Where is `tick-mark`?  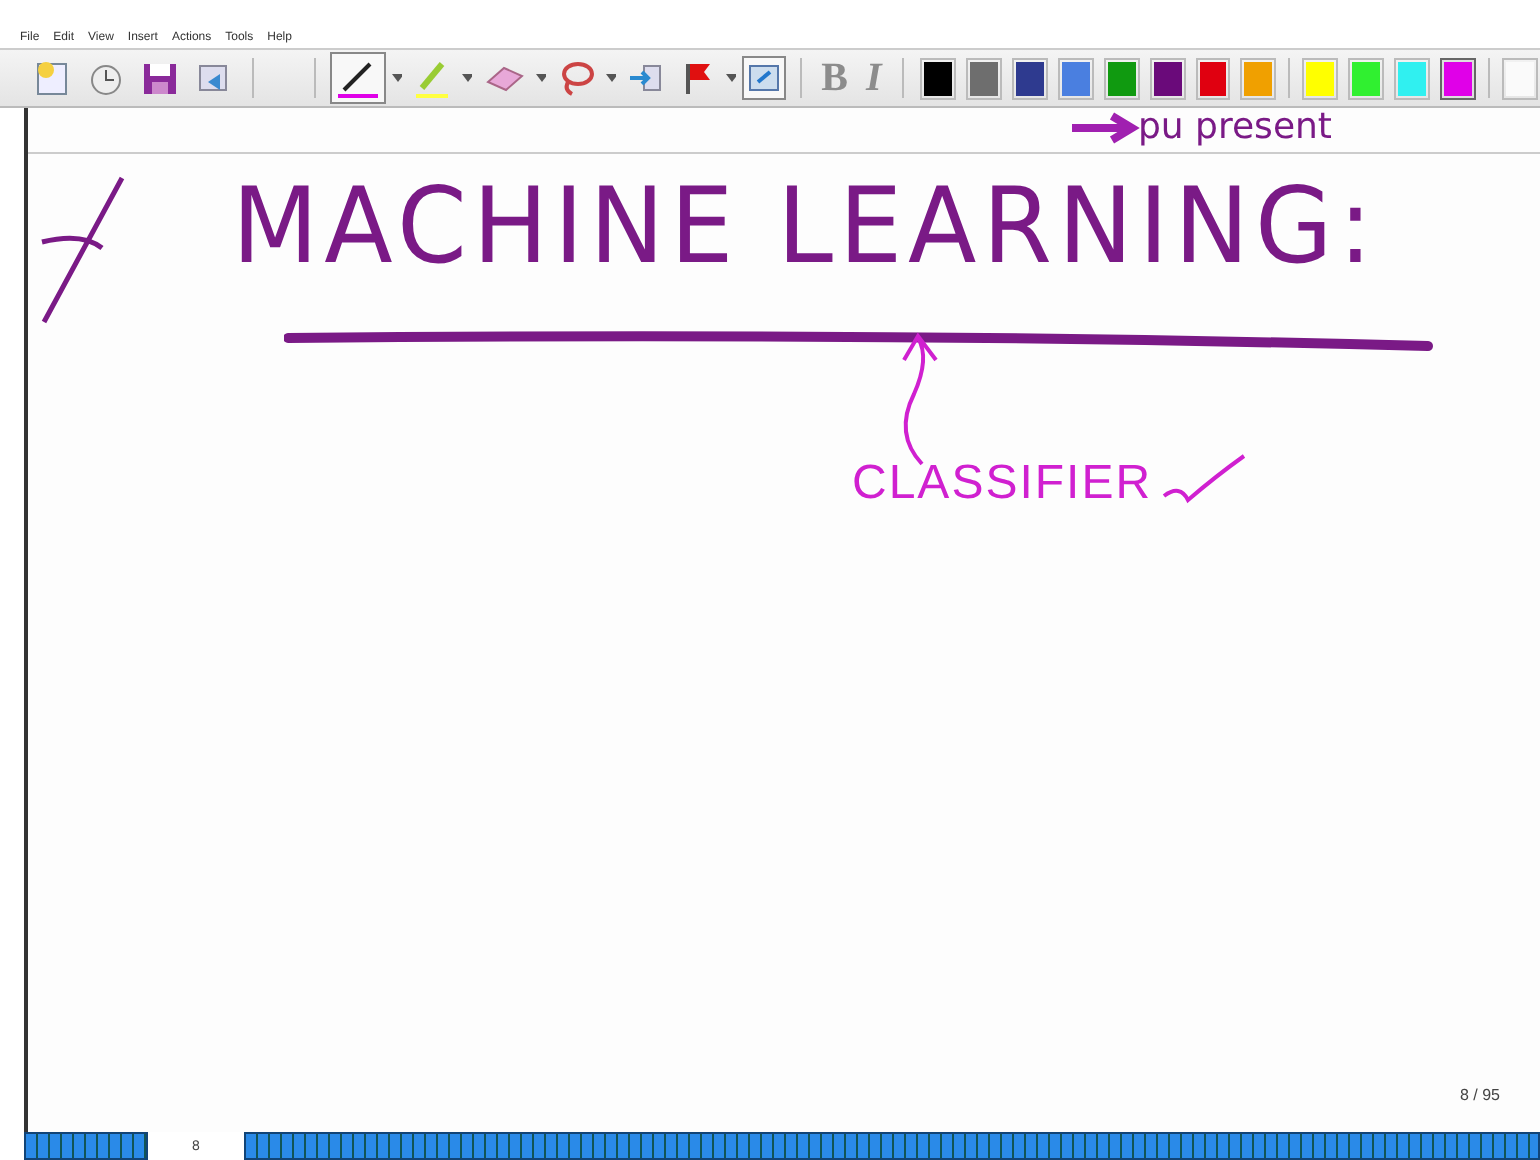 tick-mark is located at coordinates (1204, 478).